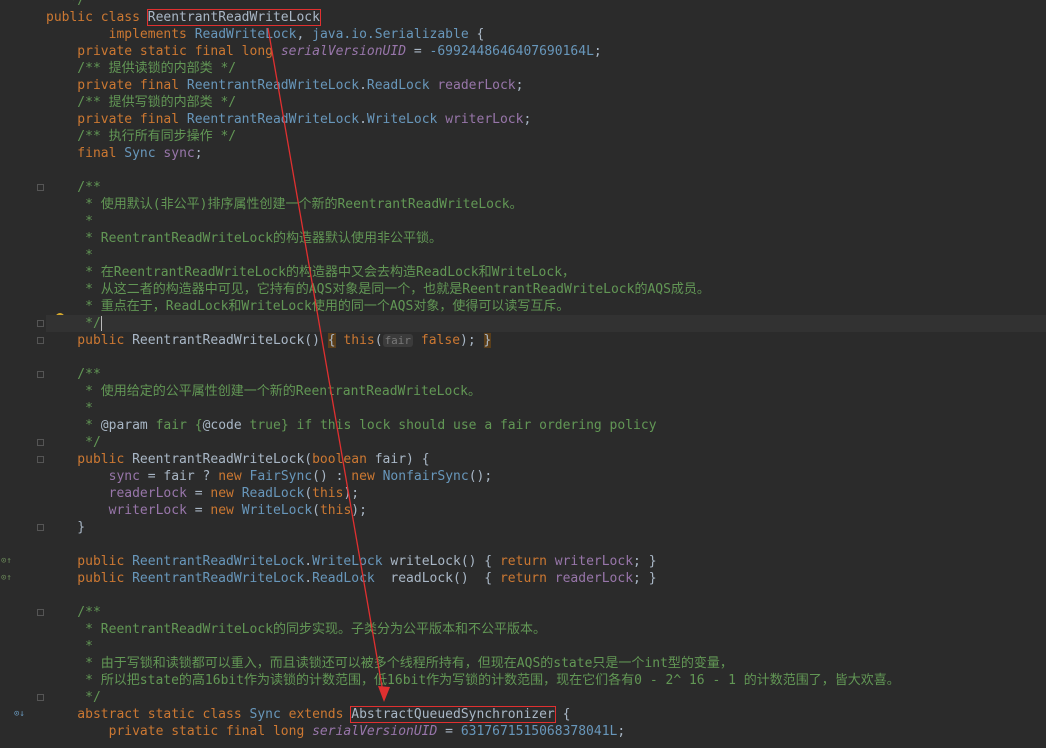  What do you see at coordinates (23, 374) in the screenshot?
I see `editor-gutter: ⊙↑ ⊙↑ ⊙↓` at bounding box center [23, 374].